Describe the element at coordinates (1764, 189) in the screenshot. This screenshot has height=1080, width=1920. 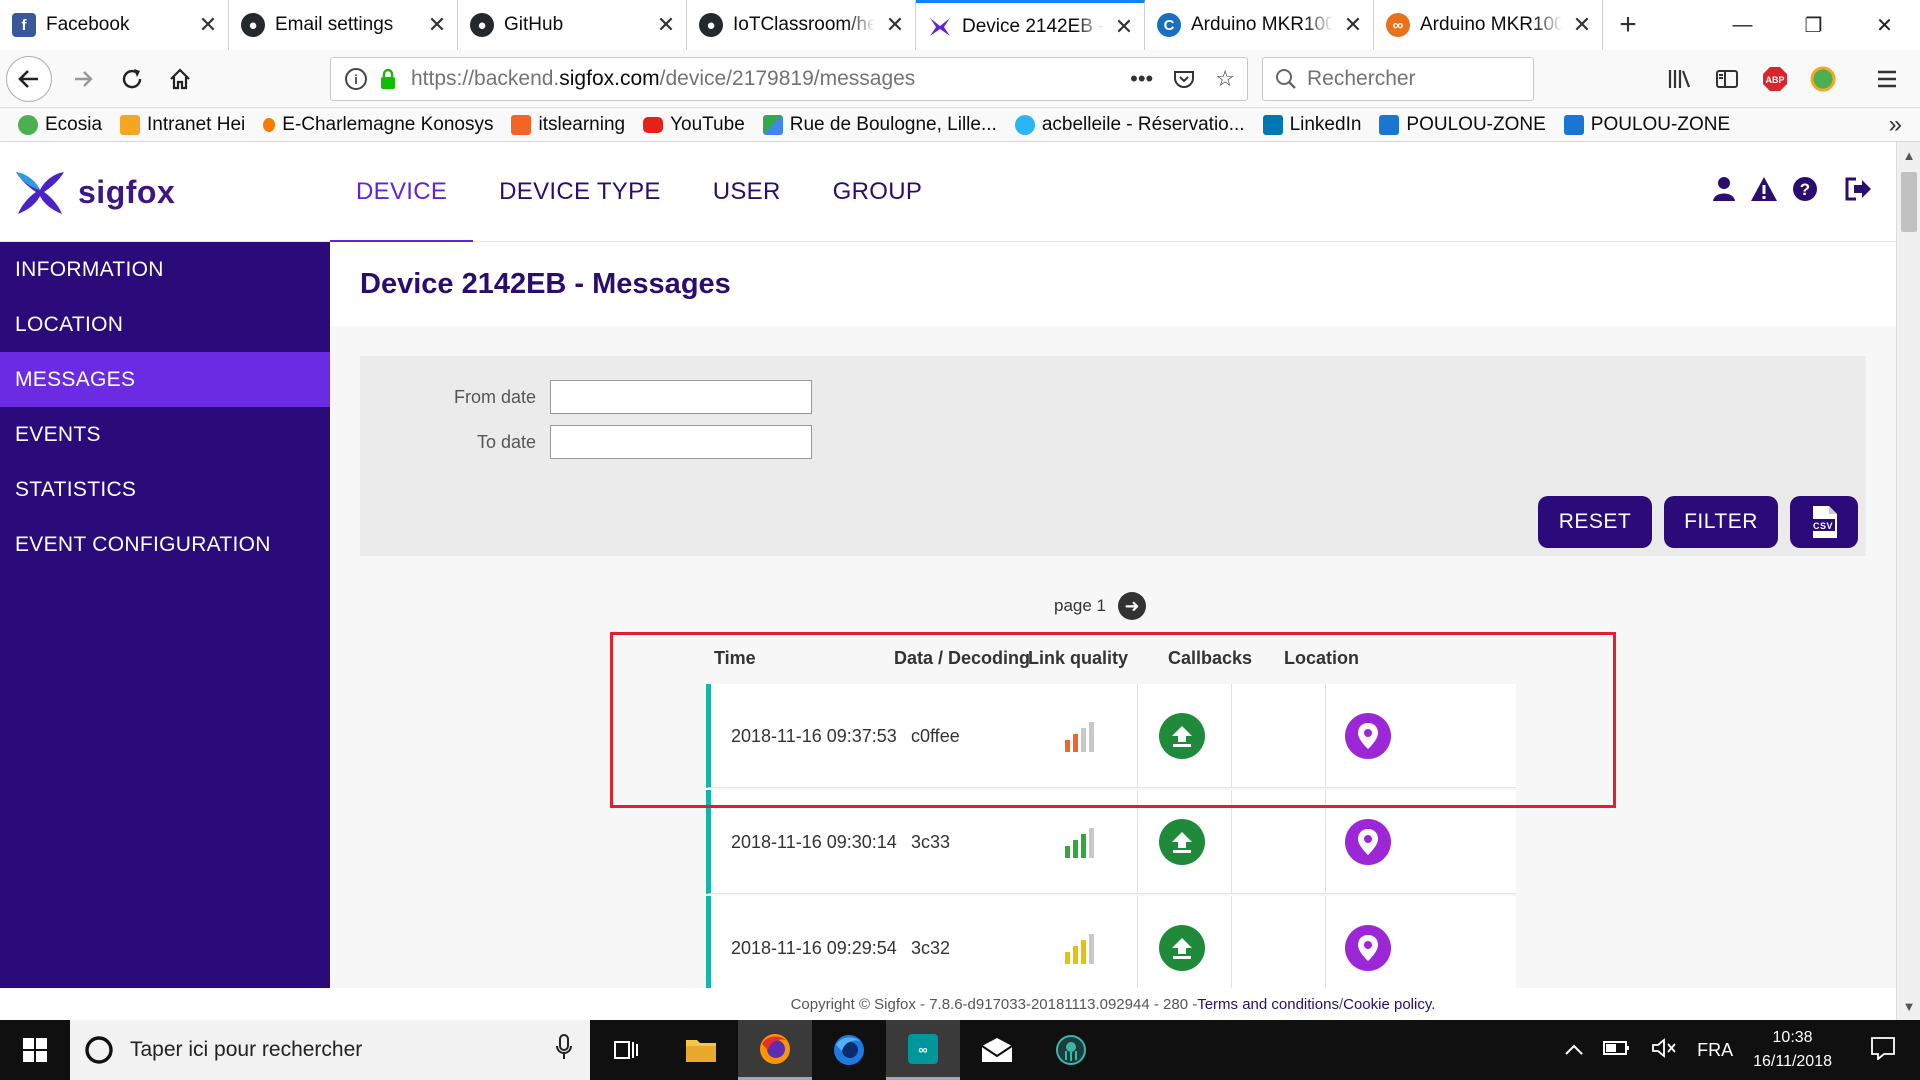
I see `warning-icon` at that location.